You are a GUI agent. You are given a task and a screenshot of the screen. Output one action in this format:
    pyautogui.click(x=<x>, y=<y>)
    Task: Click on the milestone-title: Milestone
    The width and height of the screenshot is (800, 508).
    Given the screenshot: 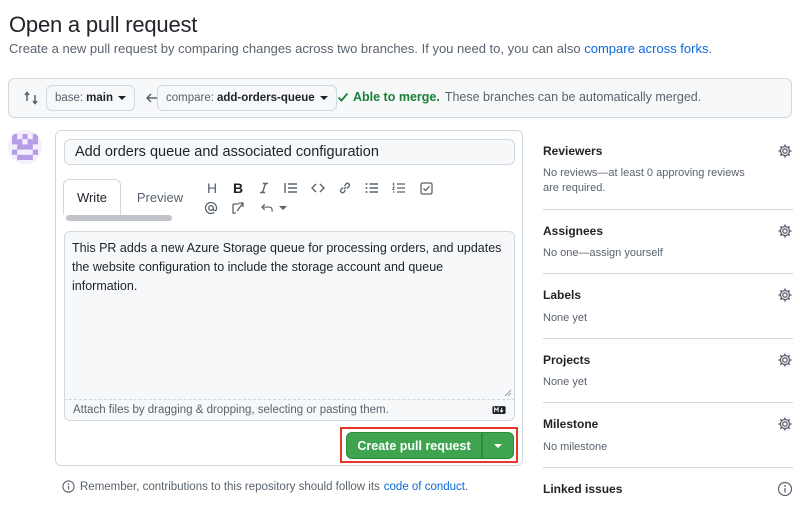 What is the action you would take?
    pyautogui.click(x=571, y=424)
    